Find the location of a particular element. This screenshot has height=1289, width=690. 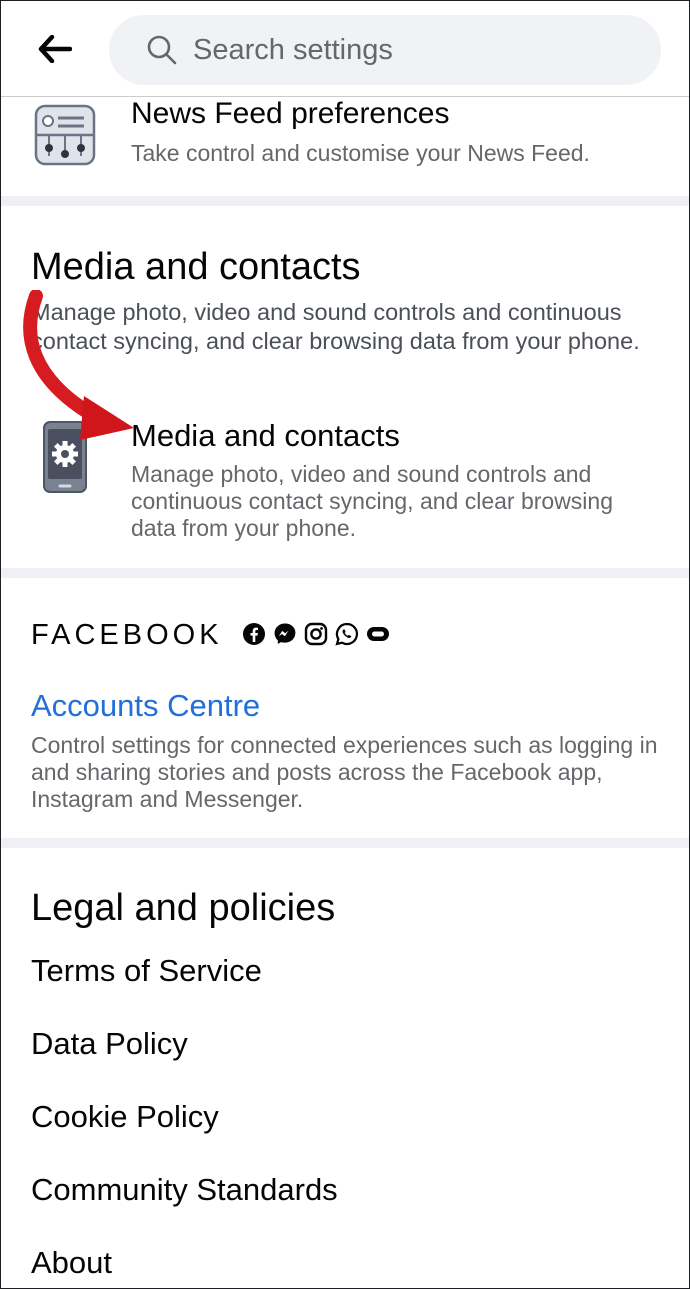

back-arrow-icon is located at coordinates (55, 49).